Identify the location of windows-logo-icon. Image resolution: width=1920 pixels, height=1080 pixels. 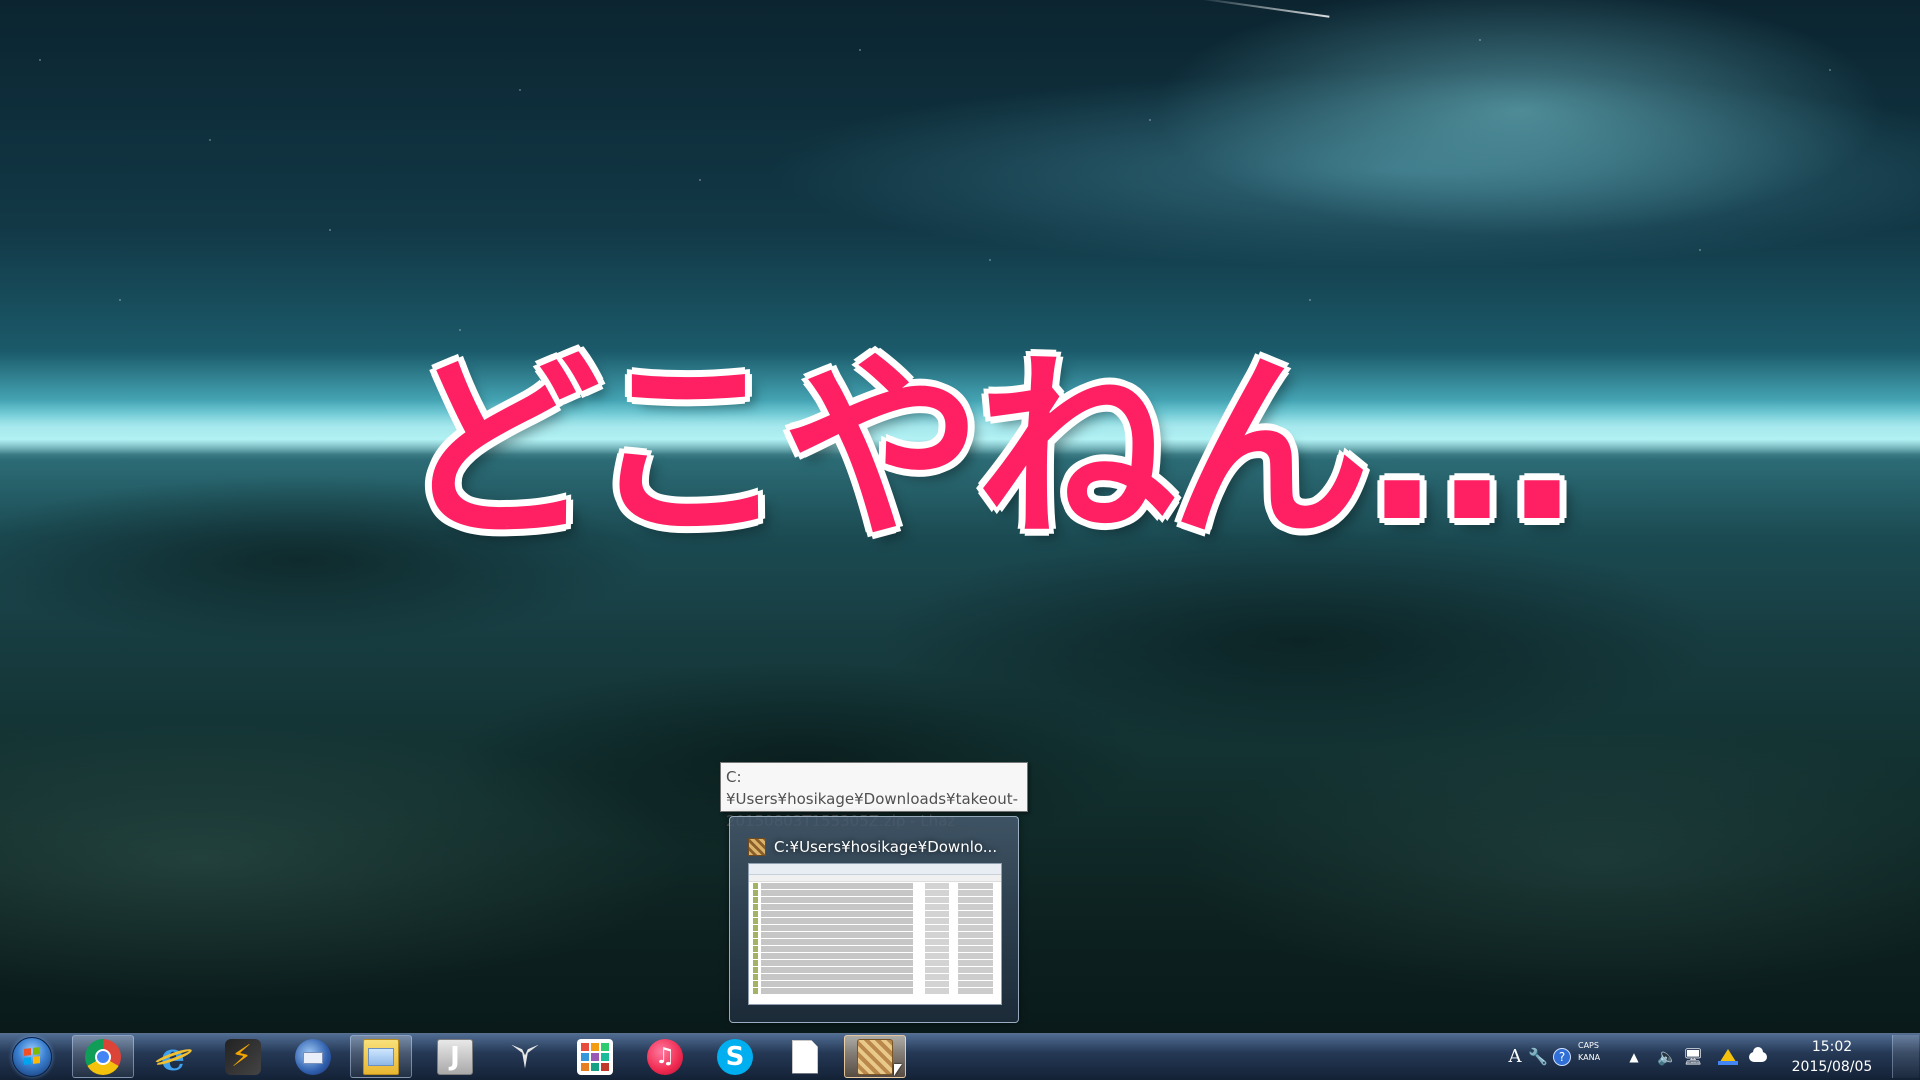
(32, 1056).